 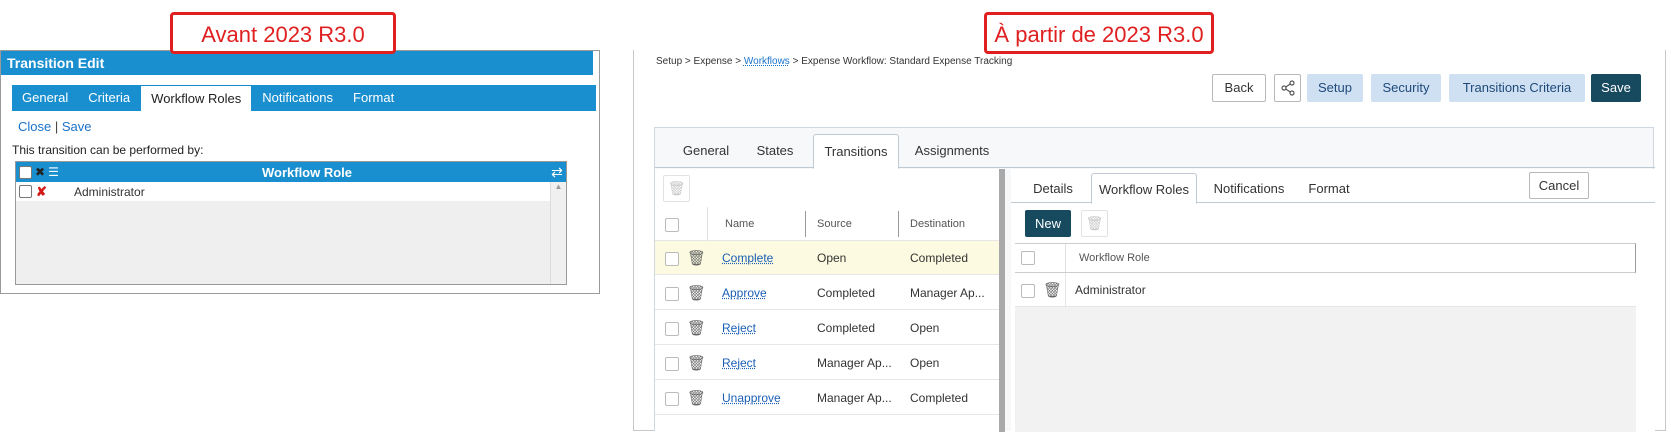 What do you see at coordinates (706, 151) in the screenshot?
I see `tab-general: General` at bounding box center [706, 151].